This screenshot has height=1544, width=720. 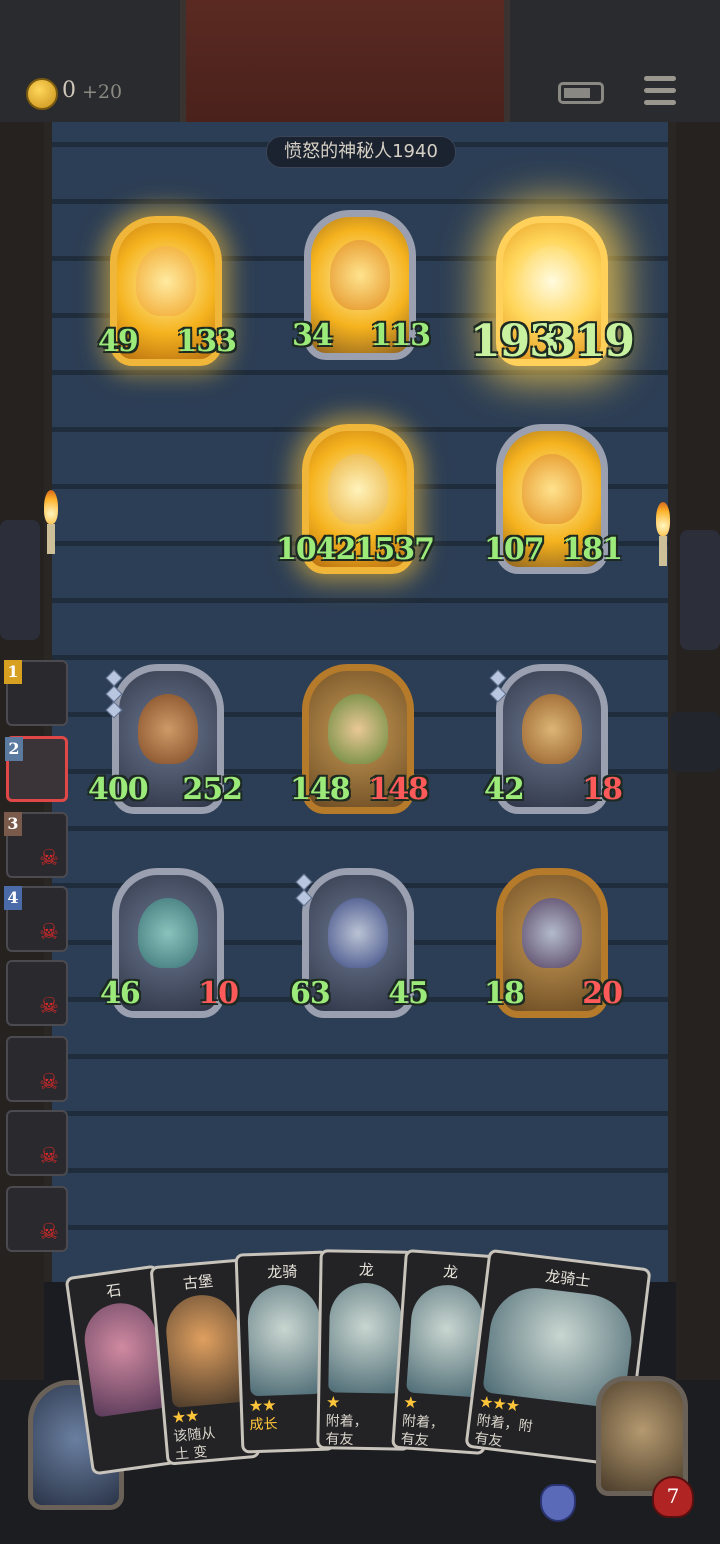 What do you see at coordinates (394, 549) in the screenshot?
I see `minion-health: 1537` at bounding box center [394, 549].